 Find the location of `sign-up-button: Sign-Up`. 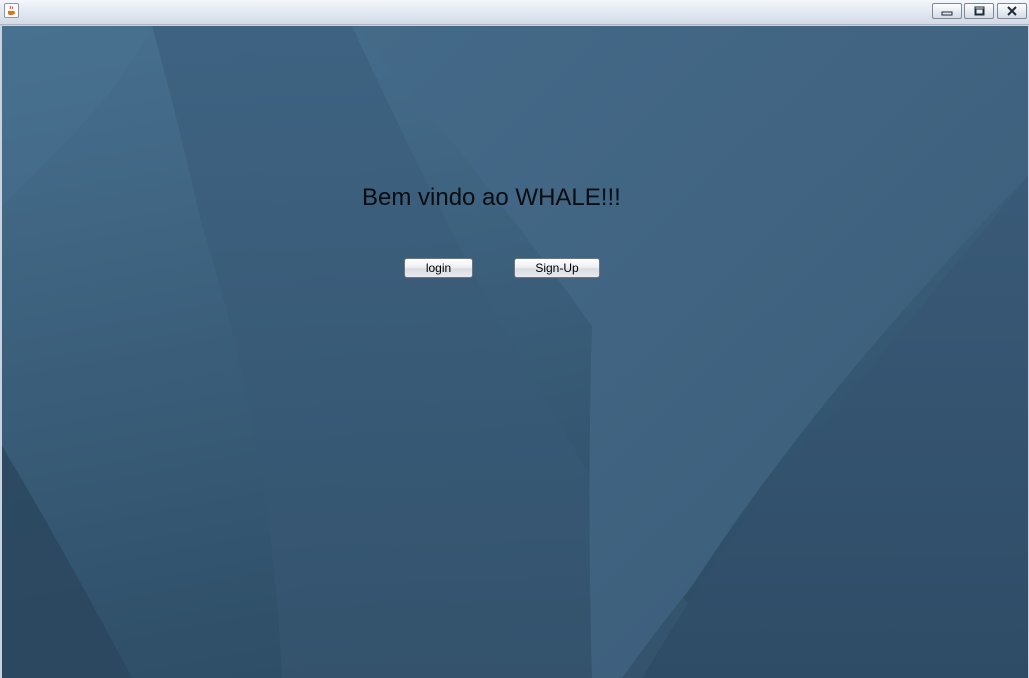

sign-up-button: Sign-Up is located at coordinates (557, 268).